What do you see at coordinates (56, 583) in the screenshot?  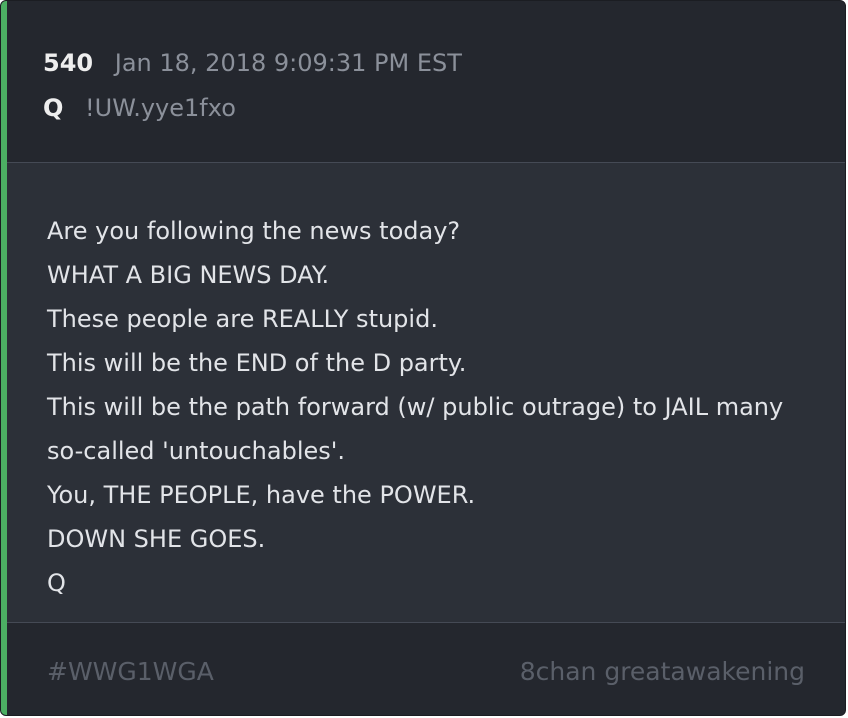 I see `message-signature: Q` at bounding box center [56, 583].